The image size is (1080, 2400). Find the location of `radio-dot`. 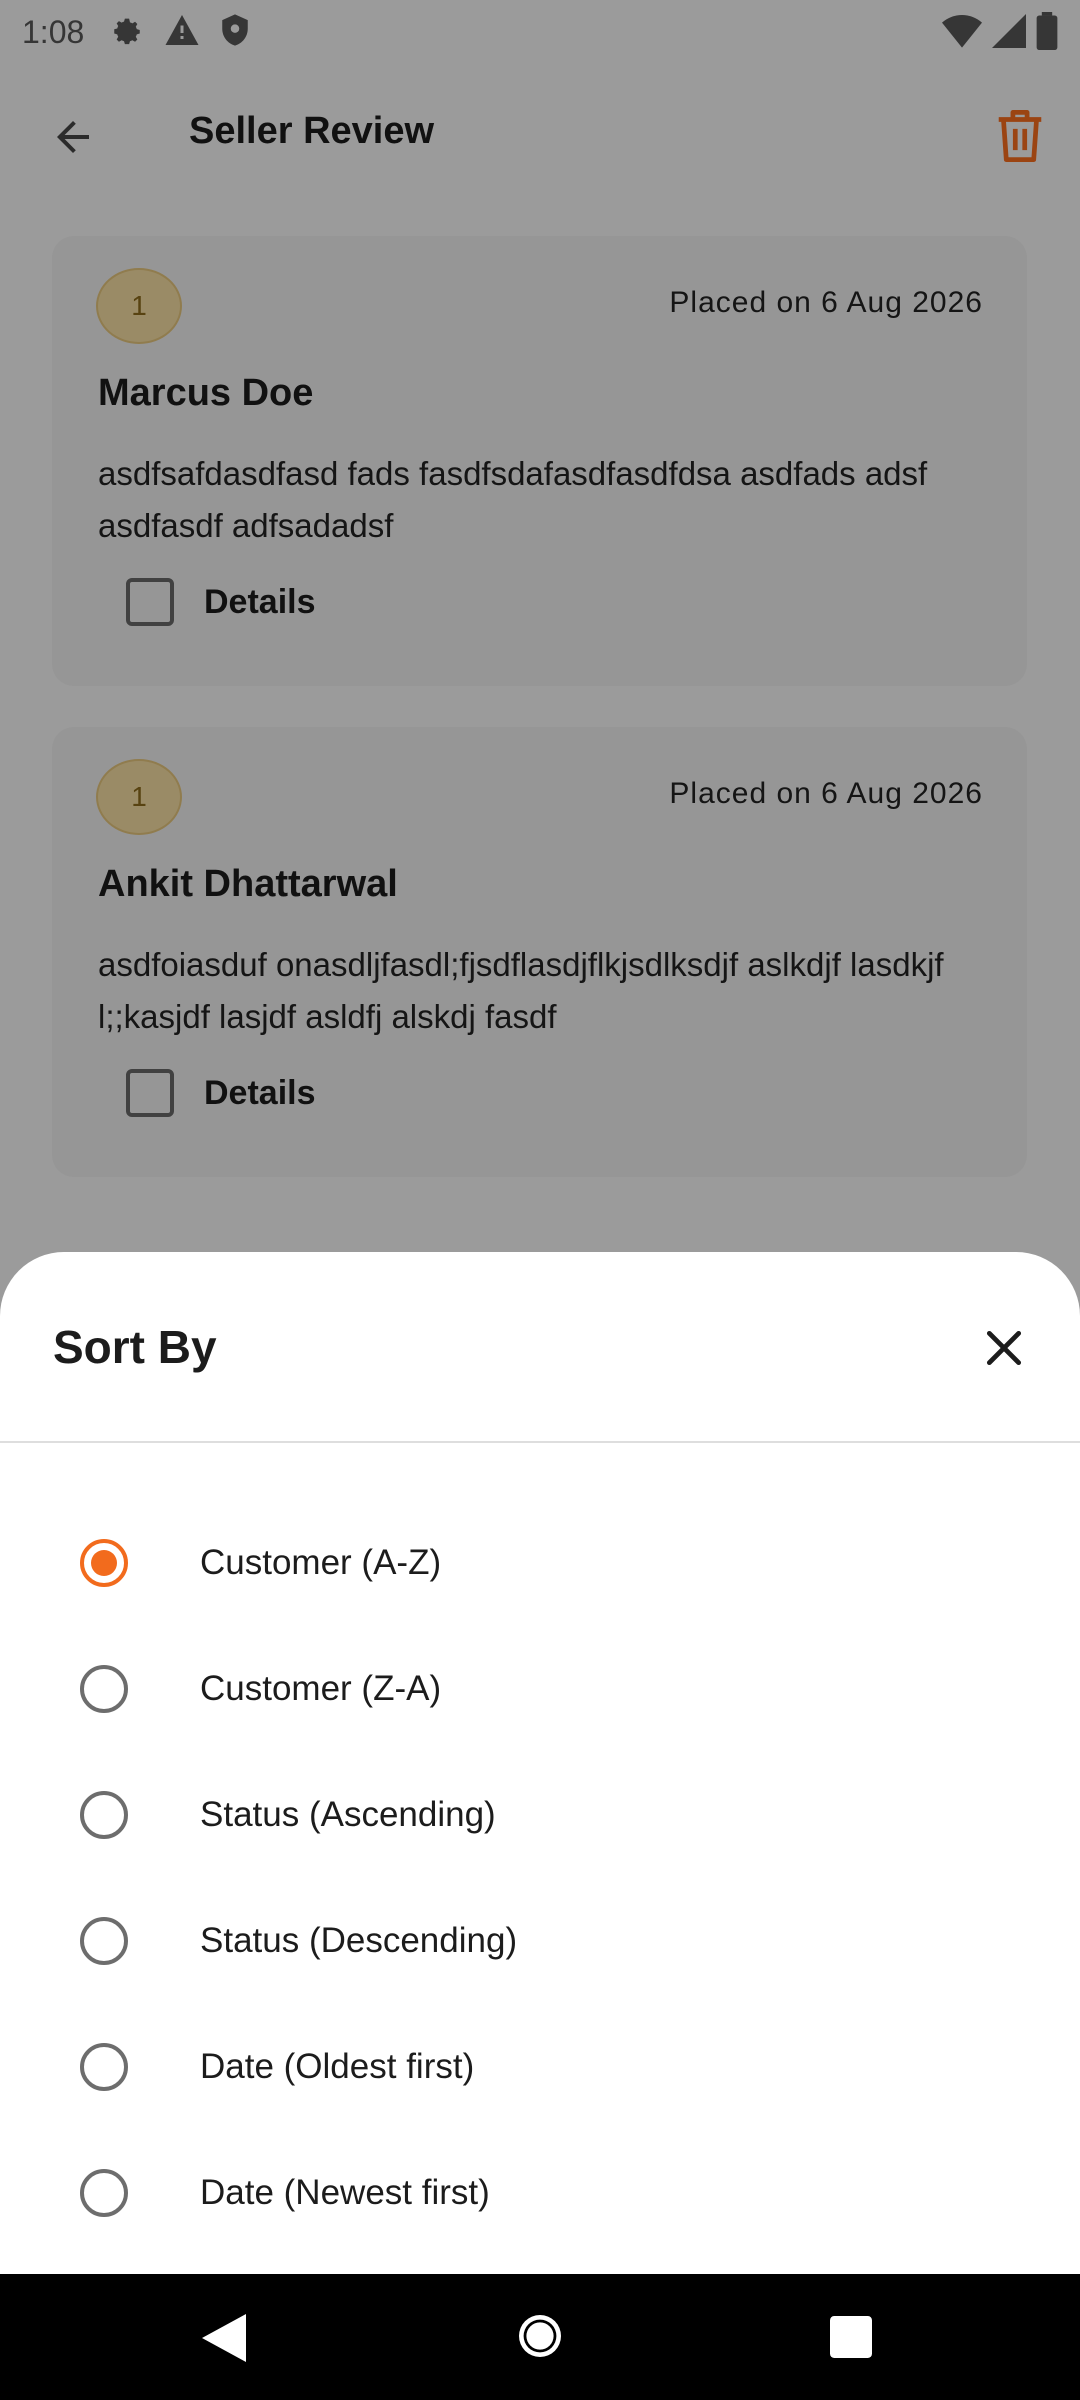

radio-dot is located at coordinates (104, 1563).